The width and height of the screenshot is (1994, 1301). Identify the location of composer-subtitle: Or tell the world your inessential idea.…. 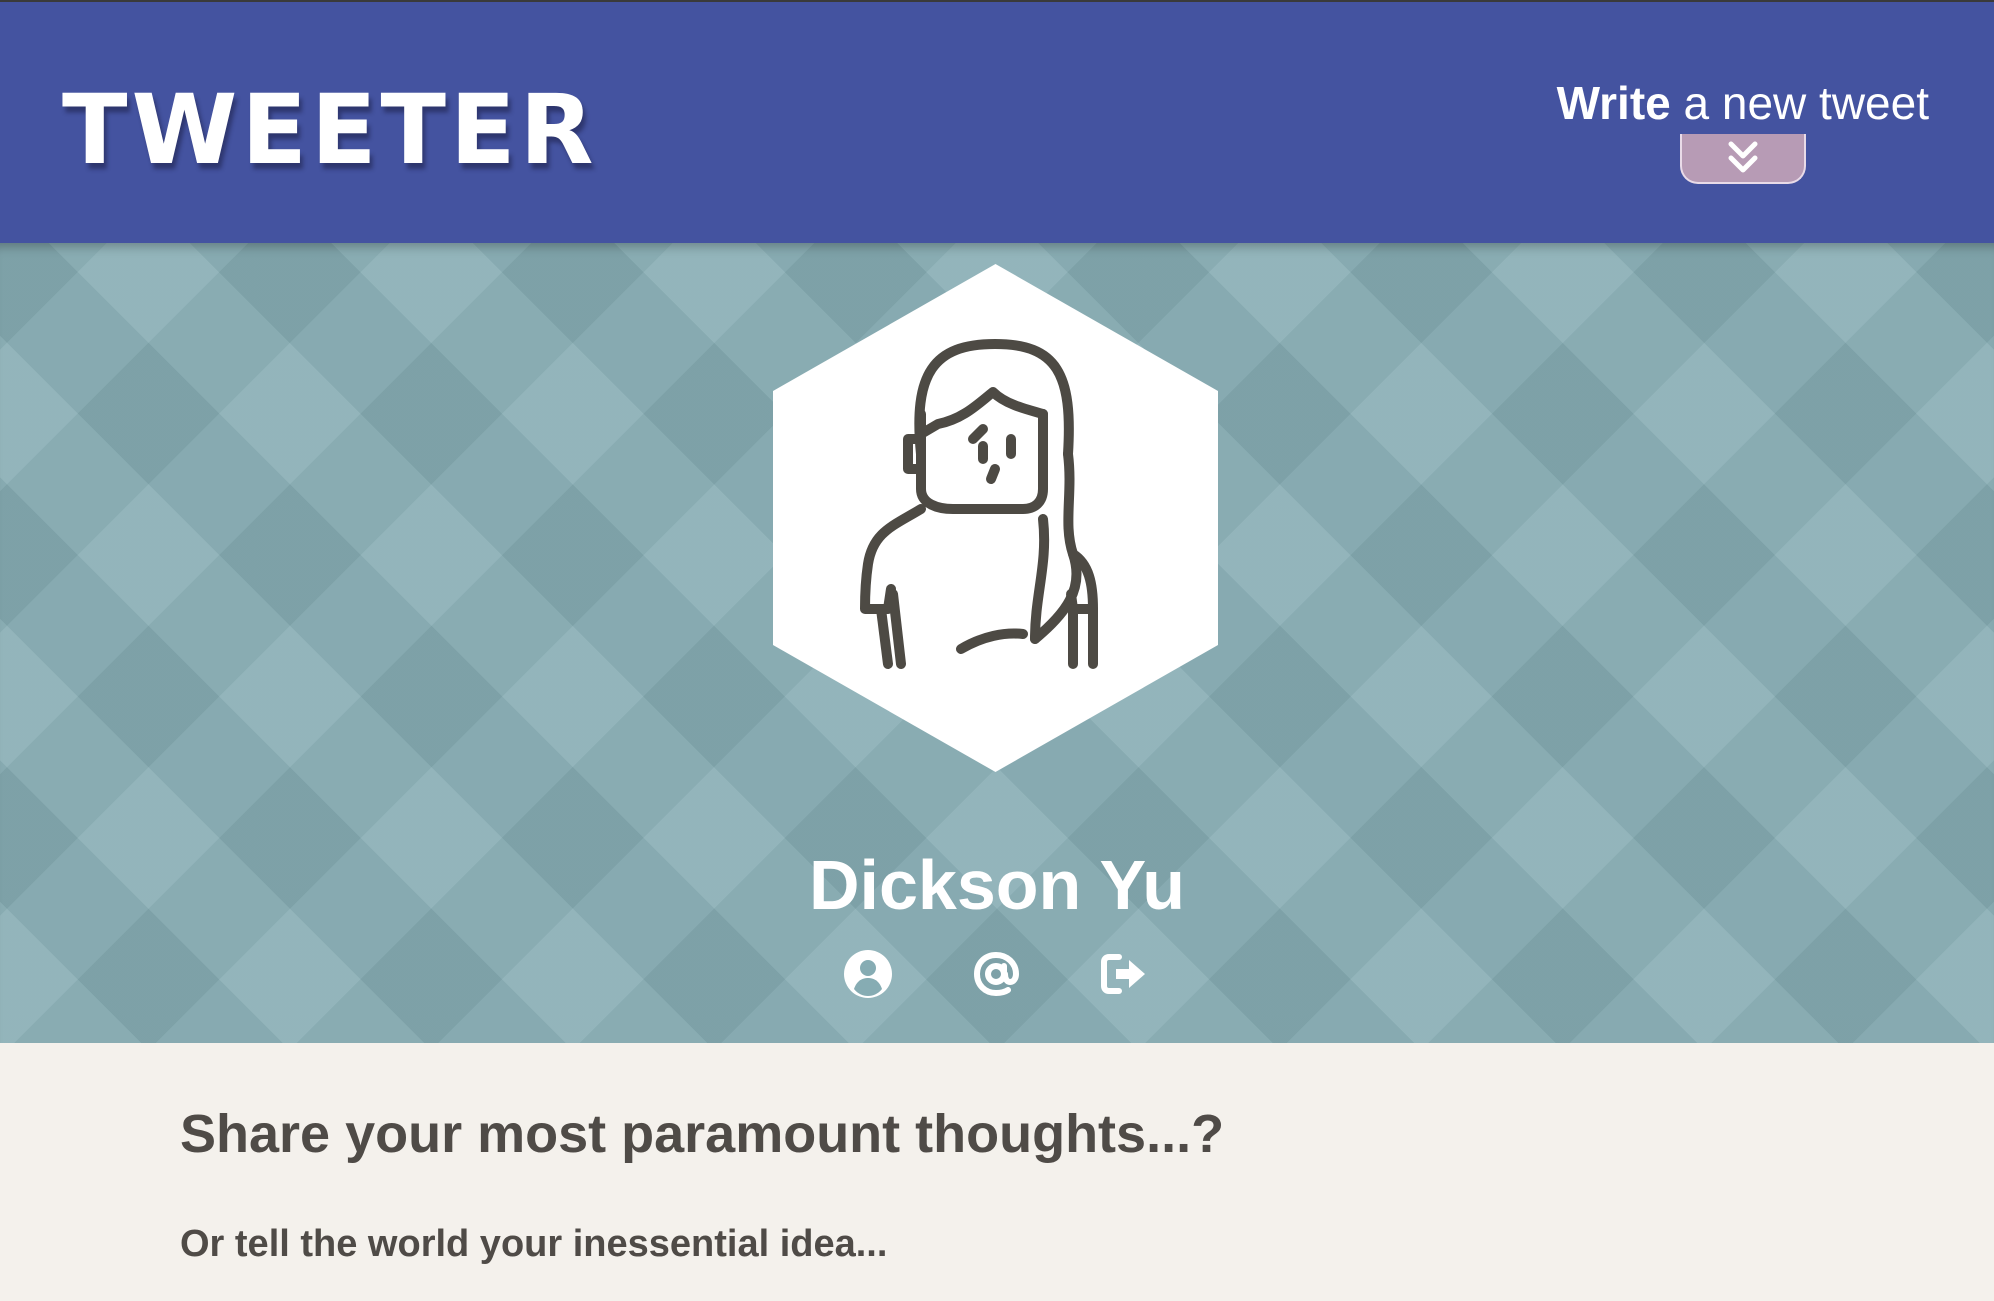
(534, 1244).